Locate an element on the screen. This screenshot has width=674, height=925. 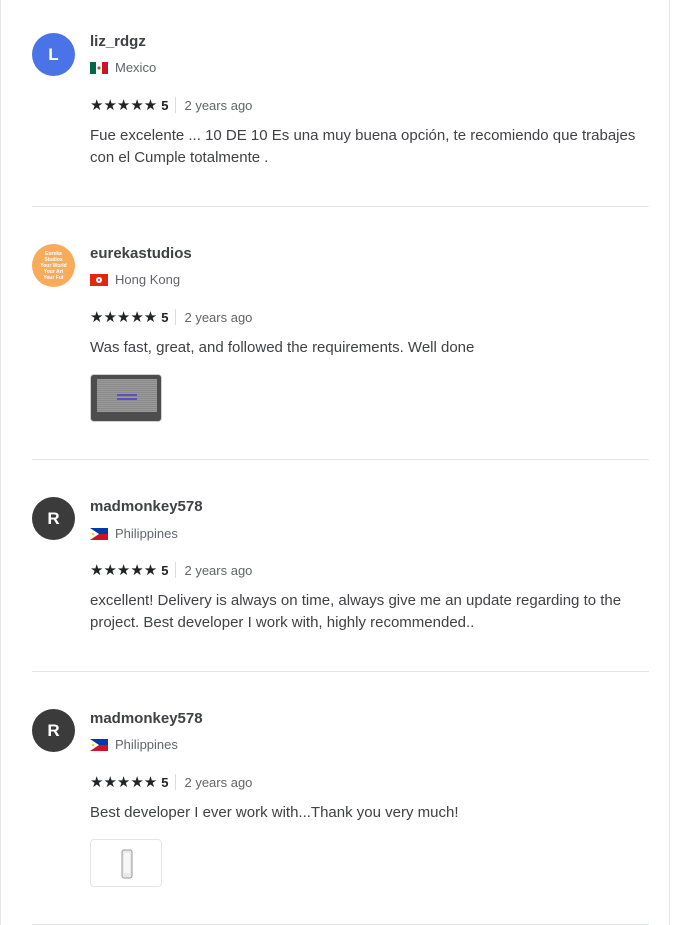
reviewer-country: Mexico is located at coordinates (123, 67).